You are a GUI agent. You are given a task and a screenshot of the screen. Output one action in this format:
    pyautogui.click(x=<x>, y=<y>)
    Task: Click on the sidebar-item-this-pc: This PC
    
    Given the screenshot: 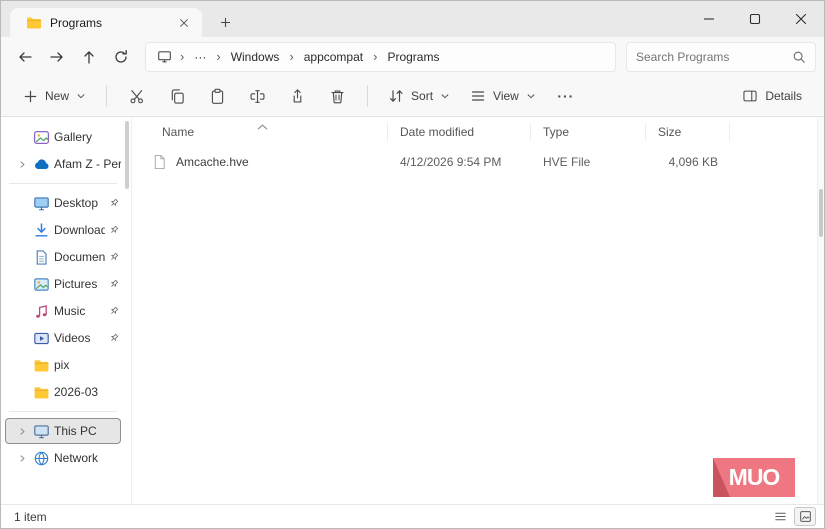 What is the action you would take?
    pyautogui.click(x=63, y=431)
    